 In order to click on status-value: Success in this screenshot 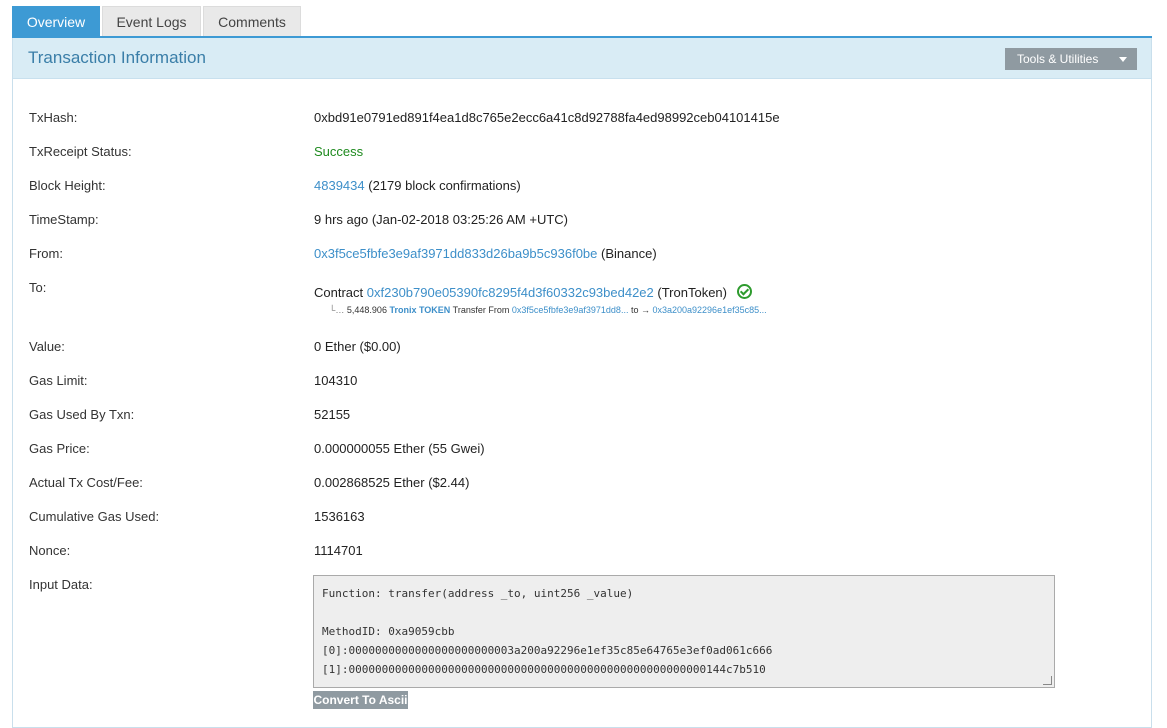, I will do `click(339, 151)`.